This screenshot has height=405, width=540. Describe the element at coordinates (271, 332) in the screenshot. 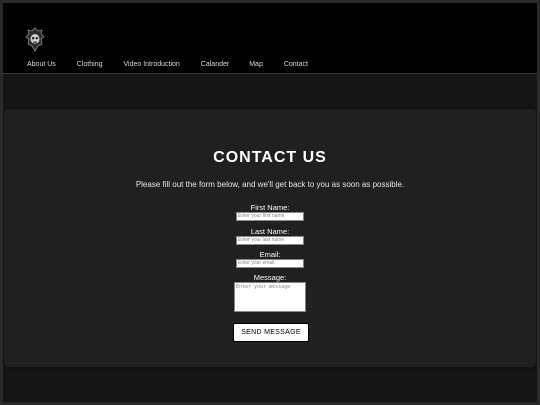

I see `send-message-button: SEND MESSAGE` at that location.